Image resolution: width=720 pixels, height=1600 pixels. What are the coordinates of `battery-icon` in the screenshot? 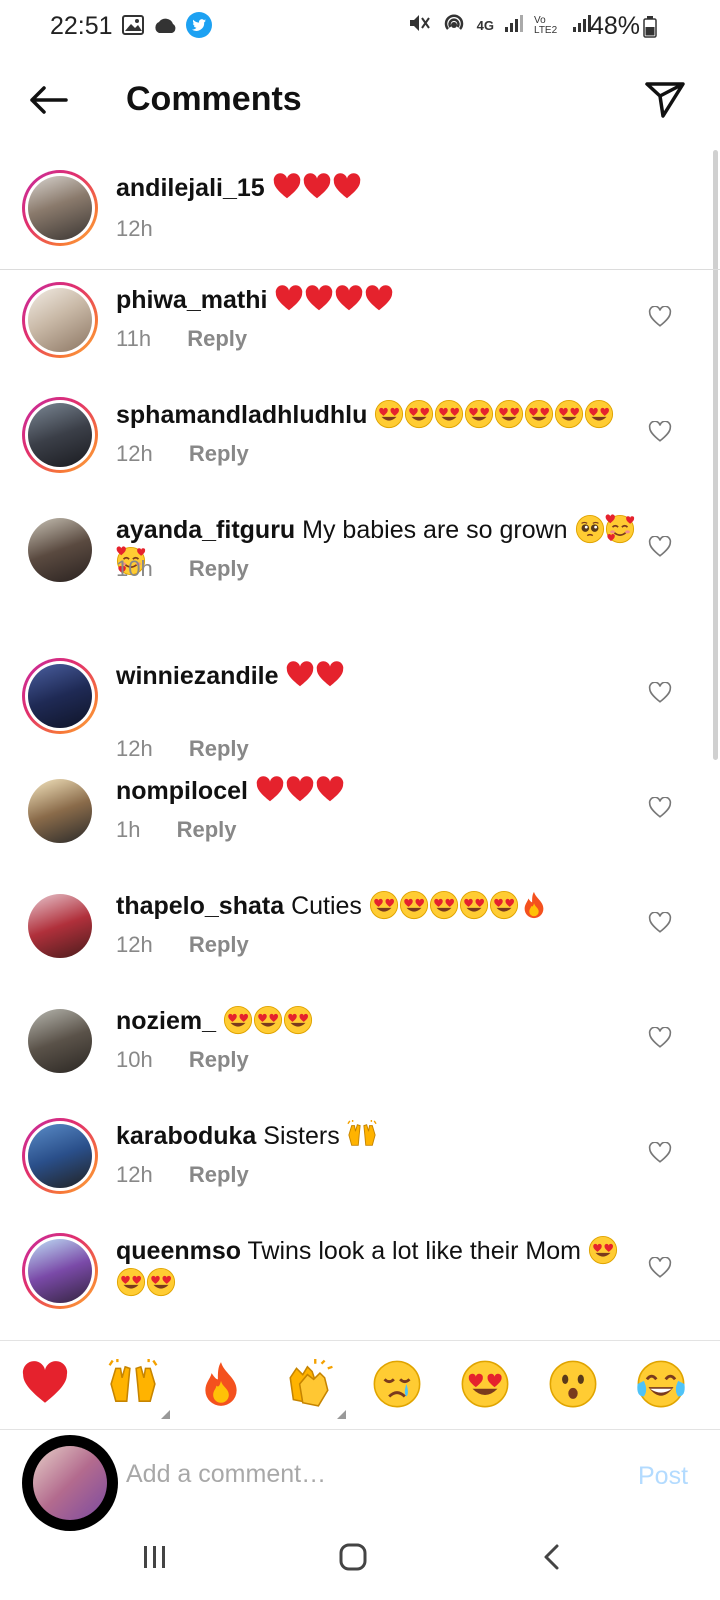 It's located at (650, 29).